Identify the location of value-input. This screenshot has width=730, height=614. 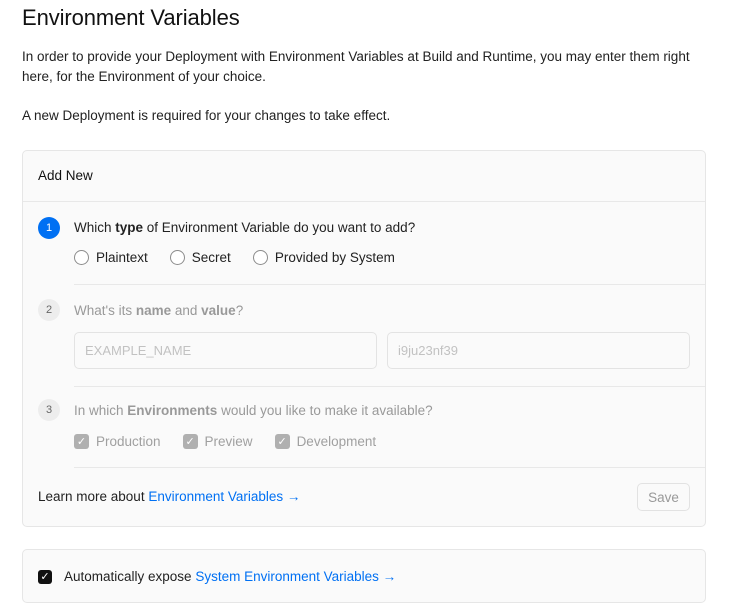
(538, 350).